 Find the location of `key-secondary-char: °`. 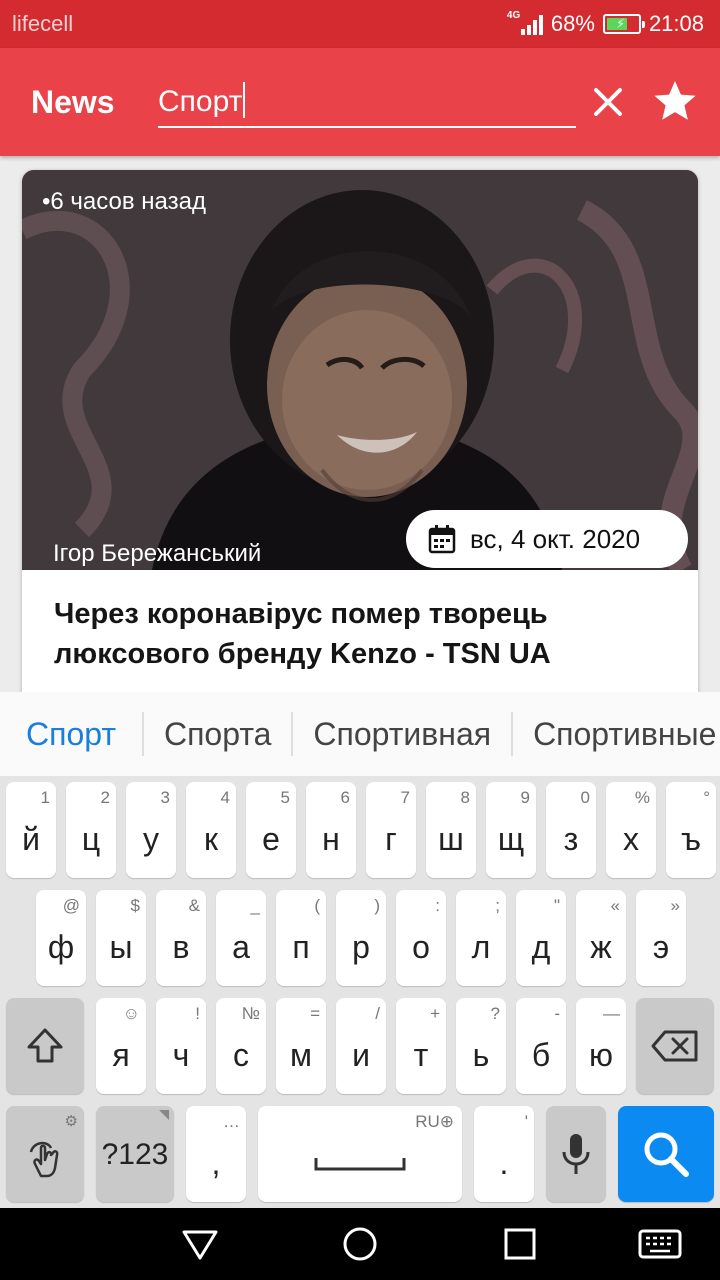

key-secondary-char: ° is located at coordinates (706, 797).